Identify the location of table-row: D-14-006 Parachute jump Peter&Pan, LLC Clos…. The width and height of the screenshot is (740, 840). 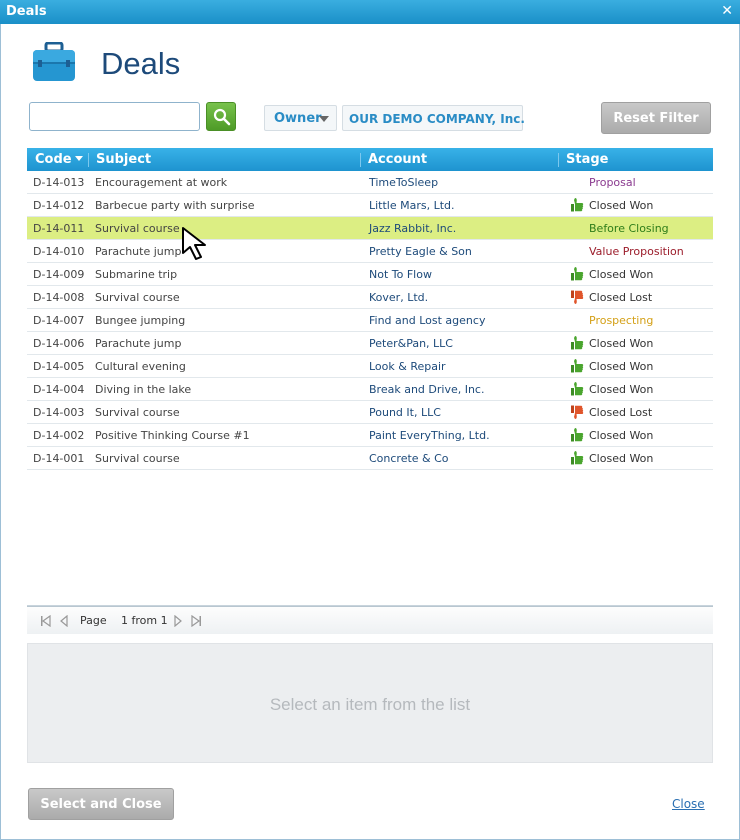
(370, 343).